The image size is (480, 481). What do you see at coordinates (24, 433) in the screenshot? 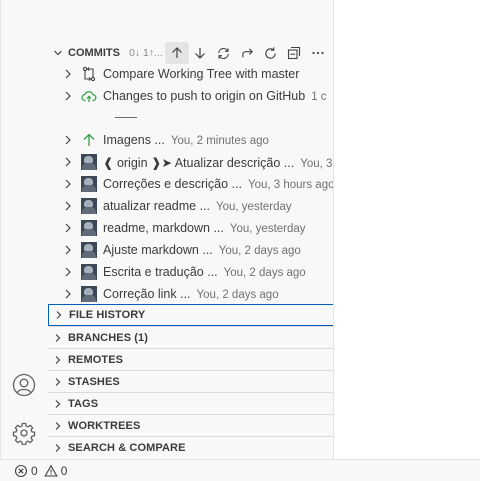
I see `settings-gear-icon` at bounding box center [24, 433].